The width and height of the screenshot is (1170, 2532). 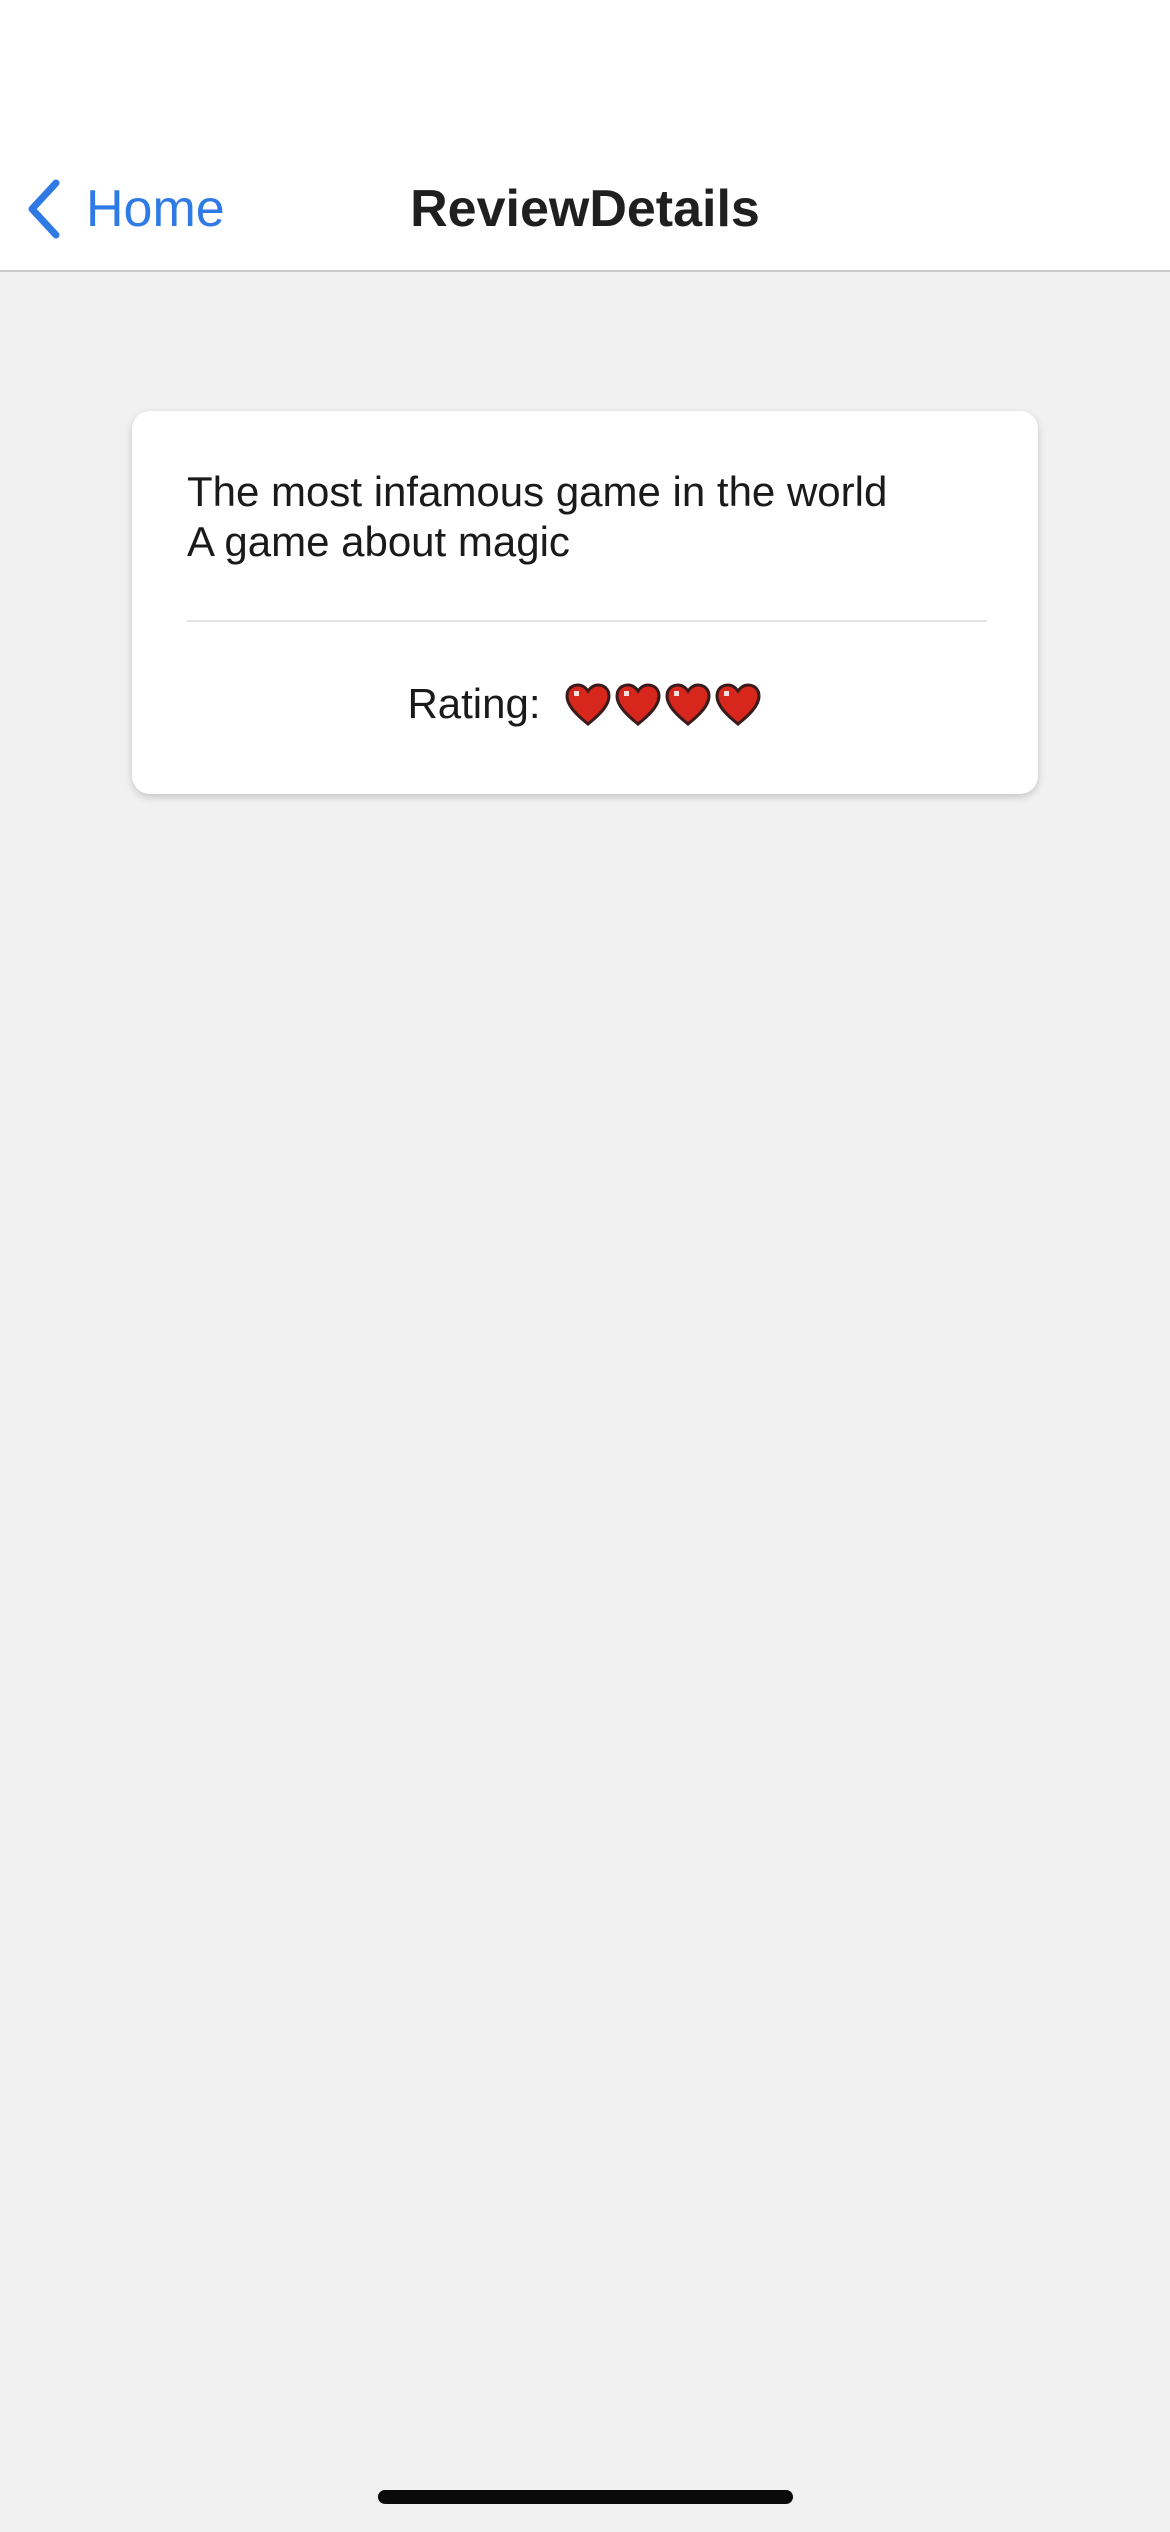 I want to click on page-title: ReviewDetails, so click(x=585, y=209).